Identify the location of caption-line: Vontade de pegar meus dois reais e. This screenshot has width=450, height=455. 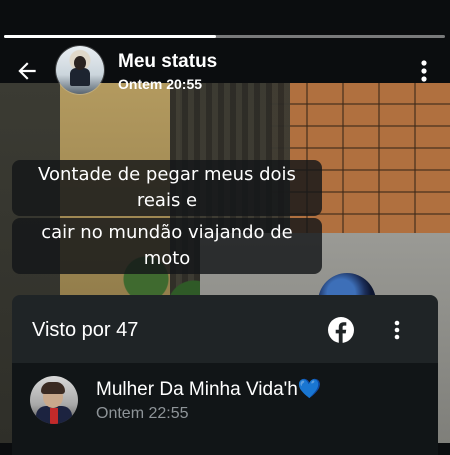
(167, 188).